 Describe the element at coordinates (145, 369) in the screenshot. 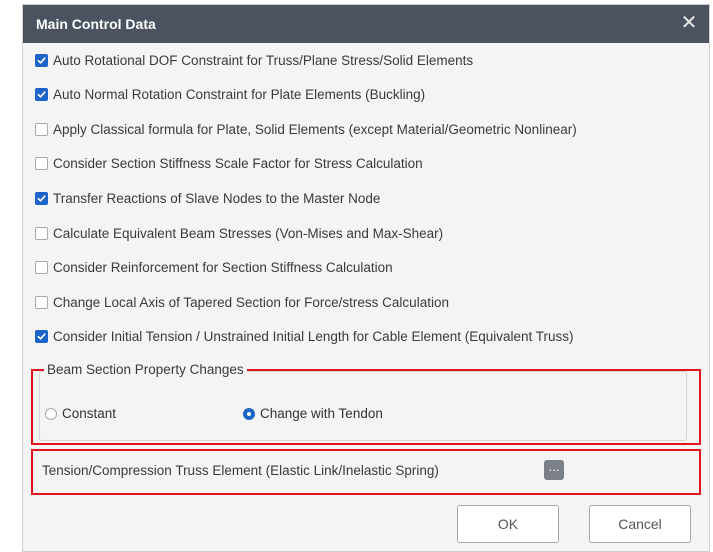

I see `beam-section-legend: Beam Section Property Changes` at that location.